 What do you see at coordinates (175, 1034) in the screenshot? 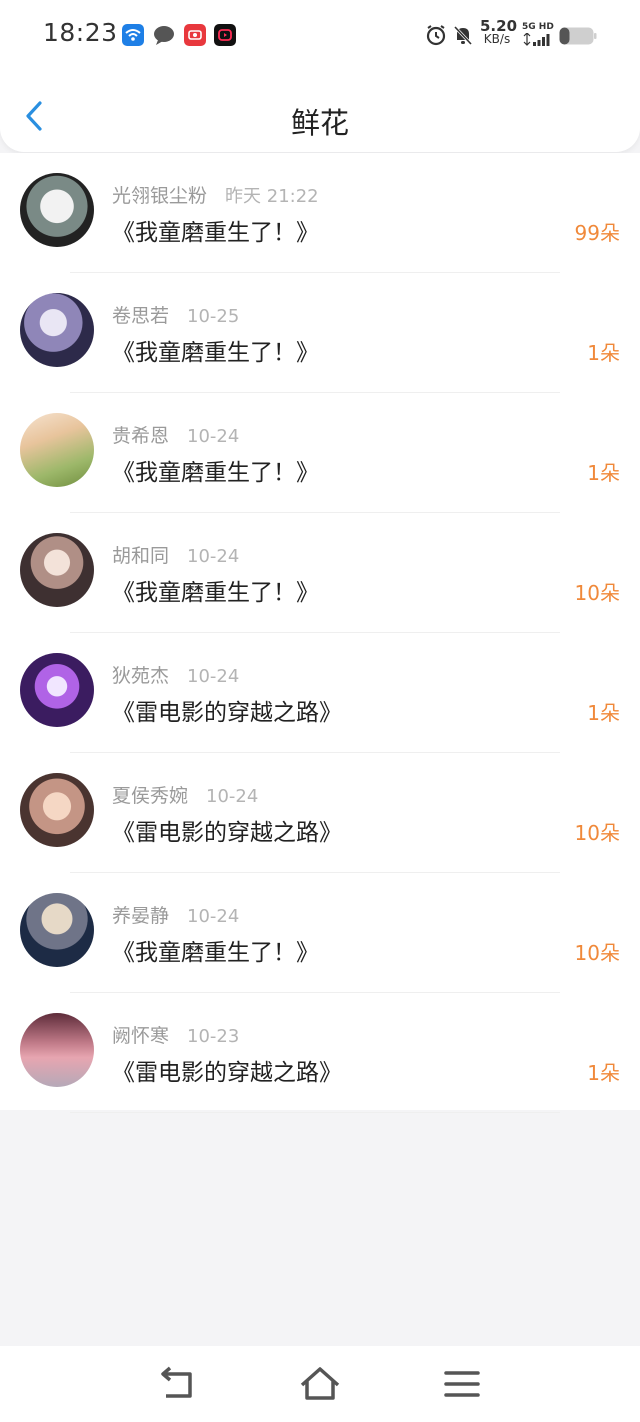
I see `user-name-line: 阙怀寒 10-23` at bounding box center [175, 1034].